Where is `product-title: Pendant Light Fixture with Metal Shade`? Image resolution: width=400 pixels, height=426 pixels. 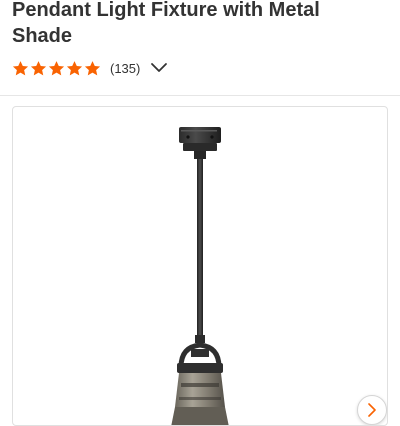
product-title: Pendant Light Fixture with Metal Shade is located at coordinates (202, 24).